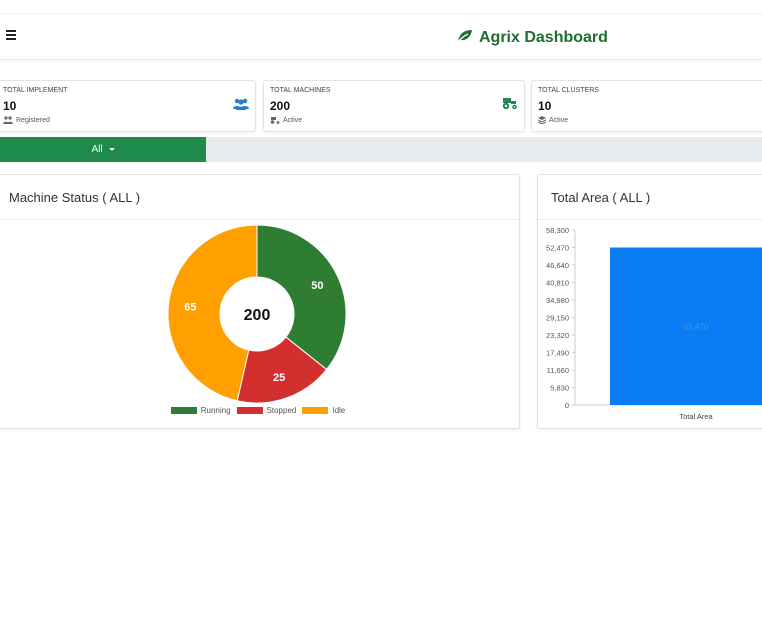  Describe the element at coordinates (33, 120) in the screenshot. I see `card-footer-text: Registered` at that location.